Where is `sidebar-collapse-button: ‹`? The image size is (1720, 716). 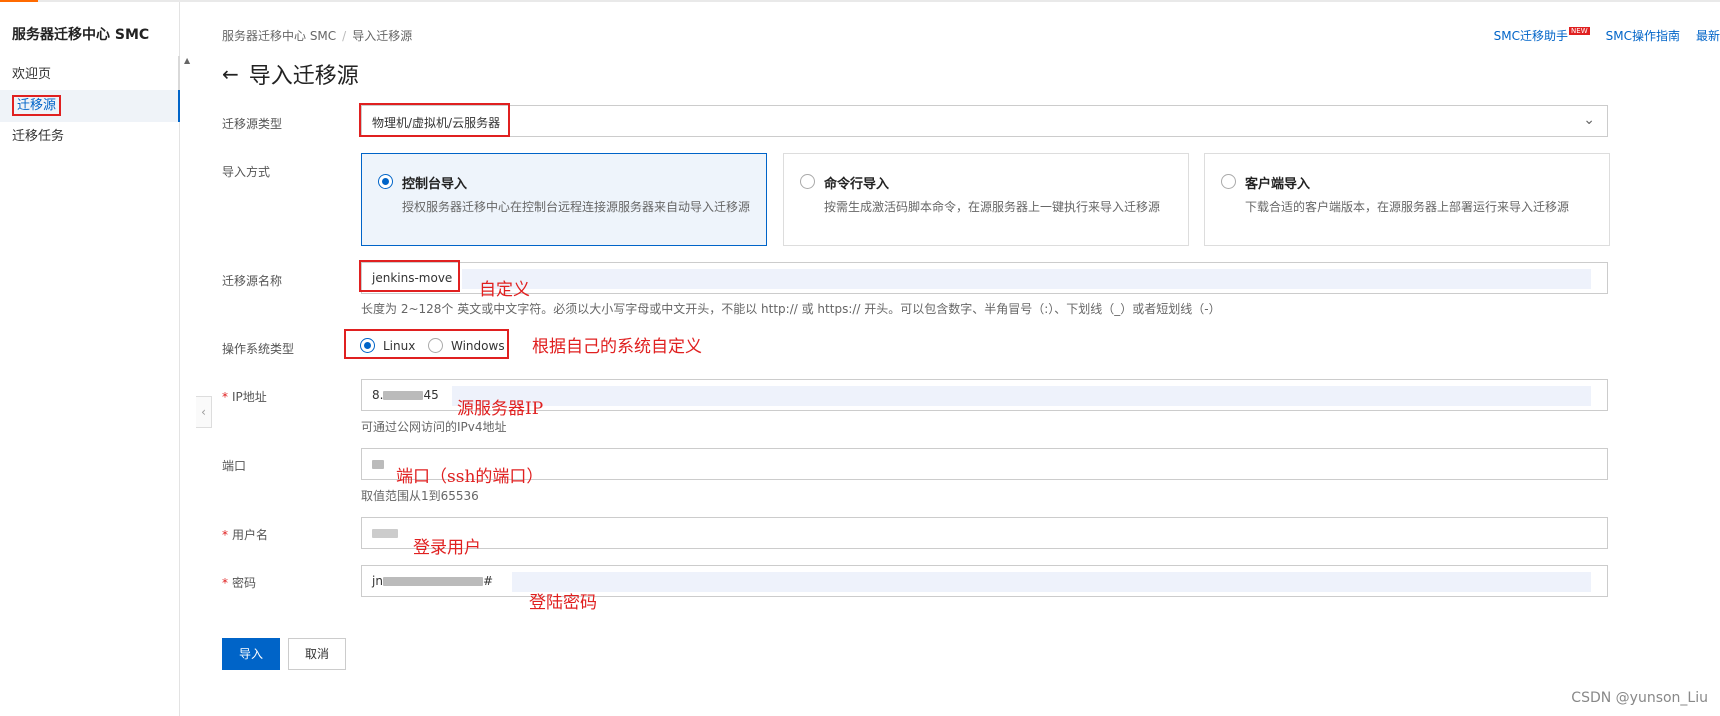 sidebar-collapse-button: ‹ is located at coordinates (204, 412).